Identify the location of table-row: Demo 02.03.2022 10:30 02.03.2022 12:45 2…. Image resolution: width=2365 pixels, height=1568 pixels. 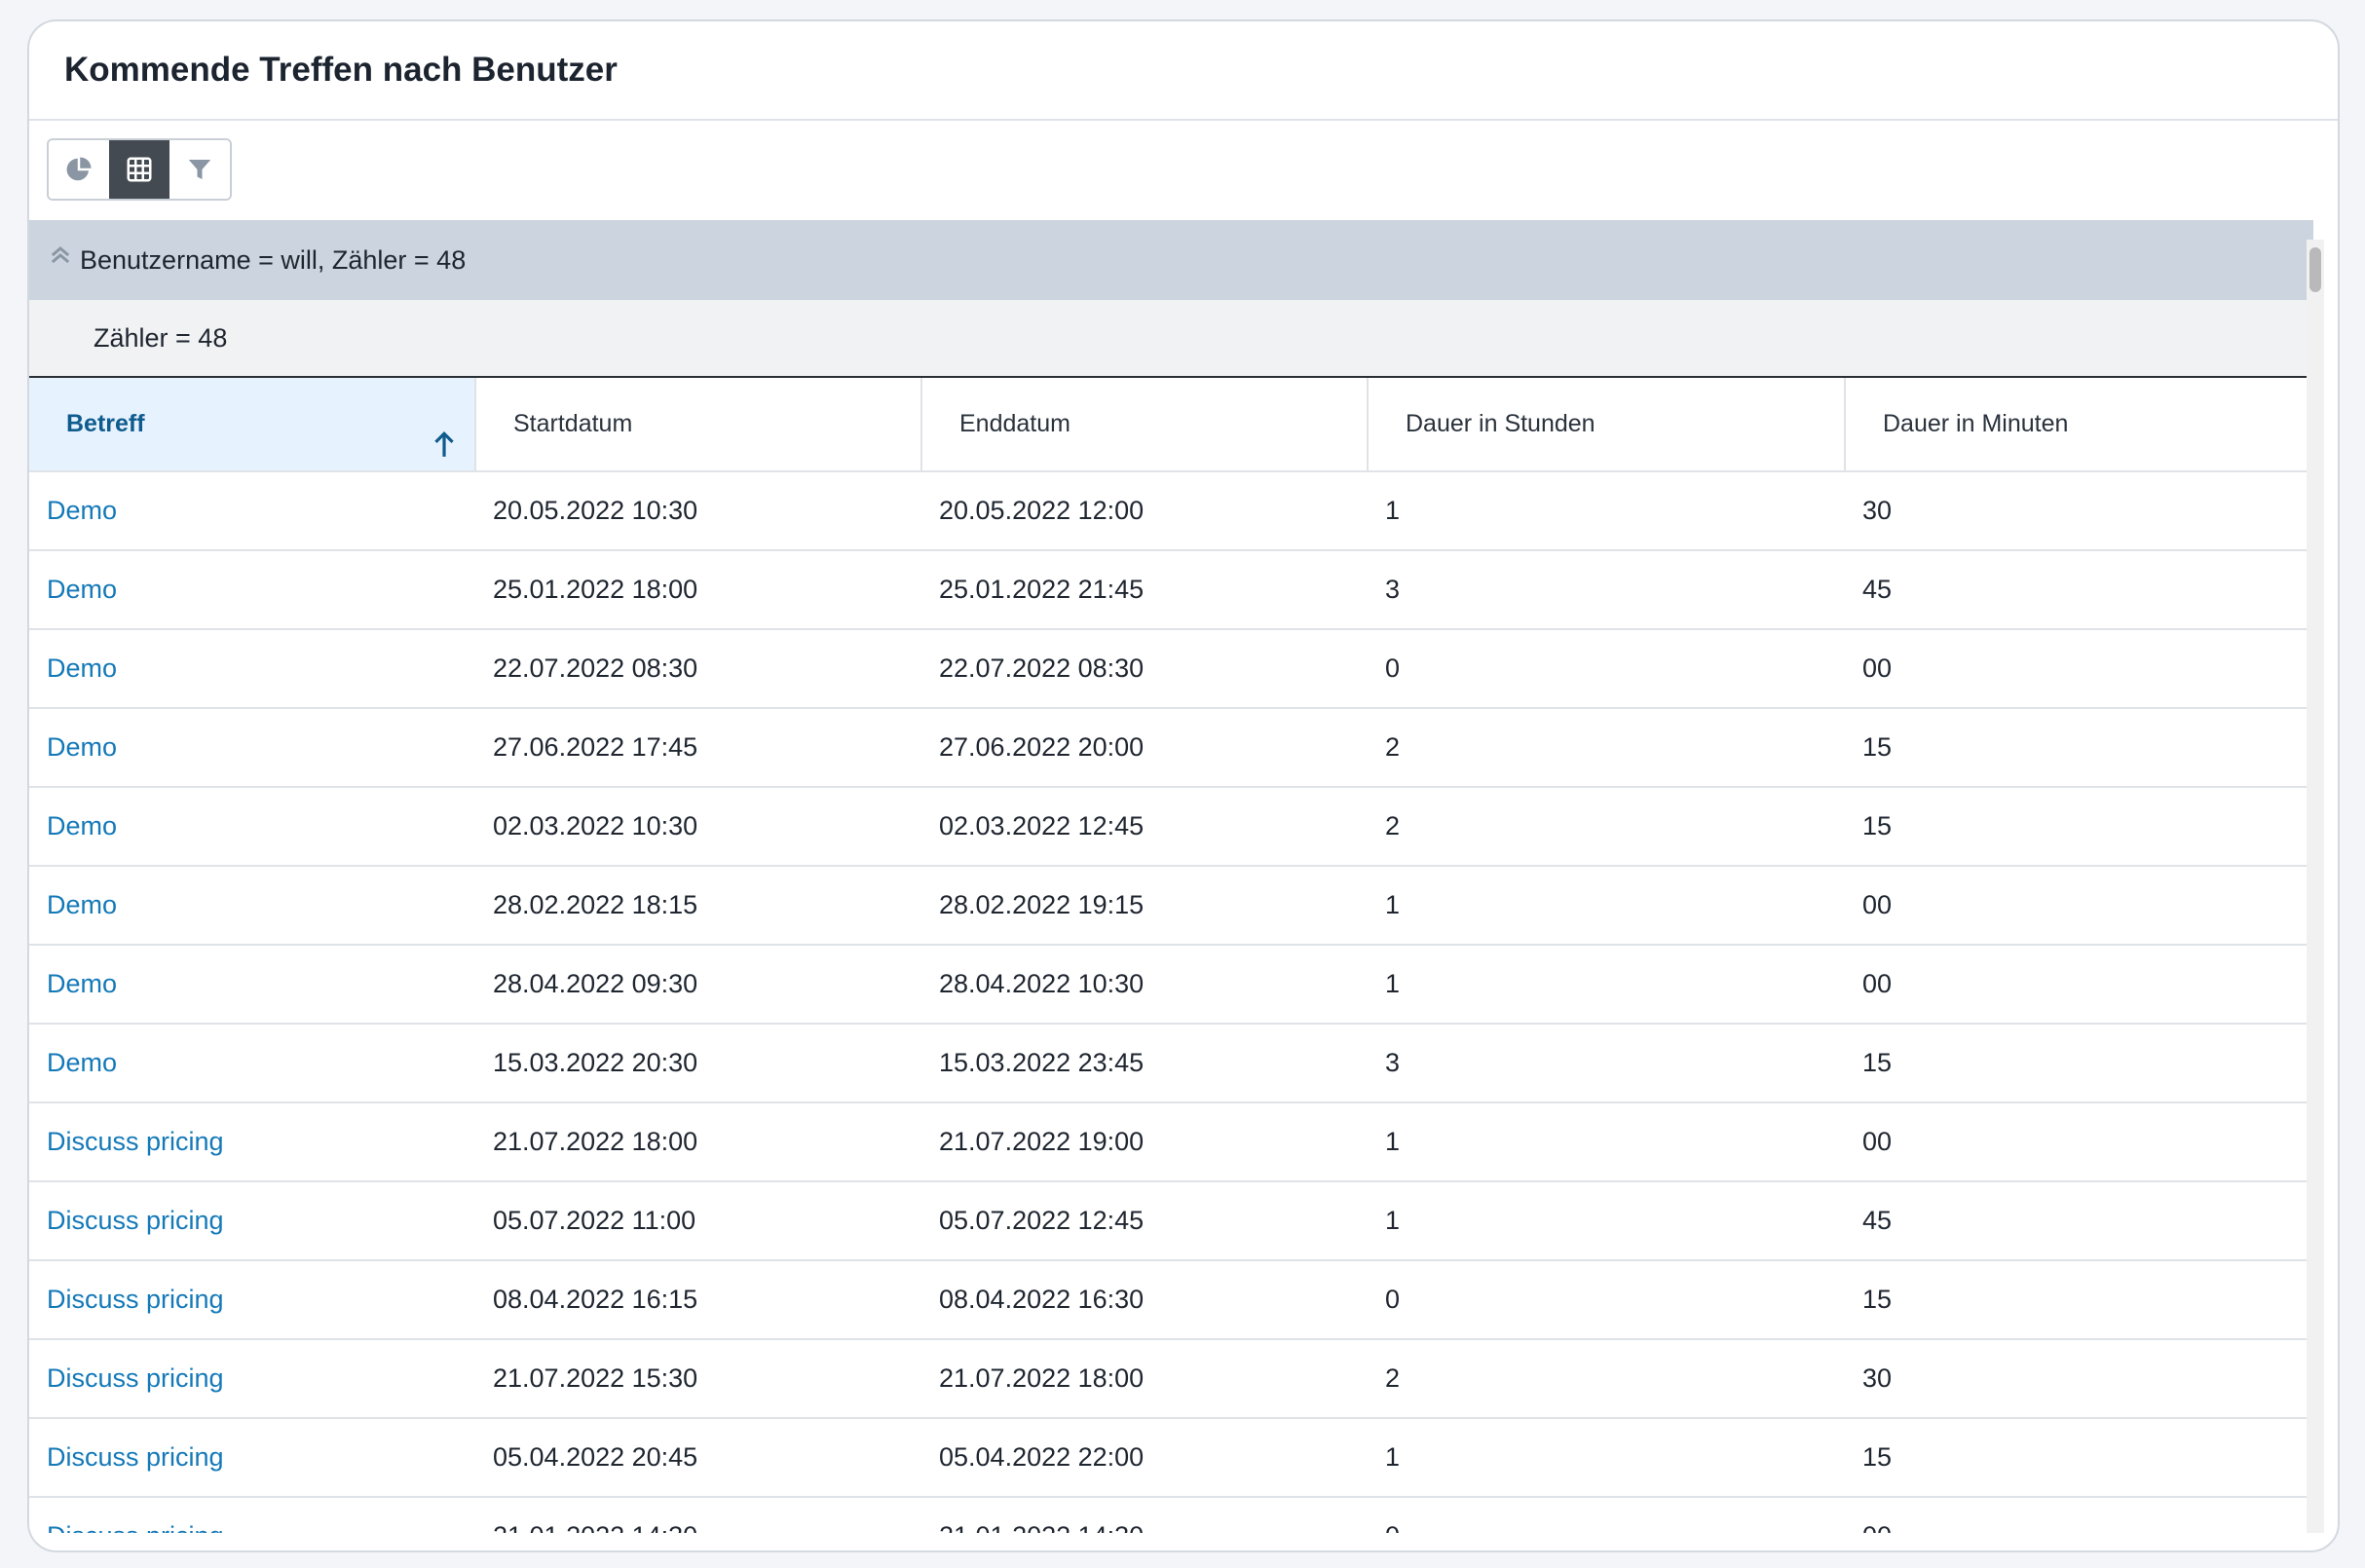
(1171, 827).